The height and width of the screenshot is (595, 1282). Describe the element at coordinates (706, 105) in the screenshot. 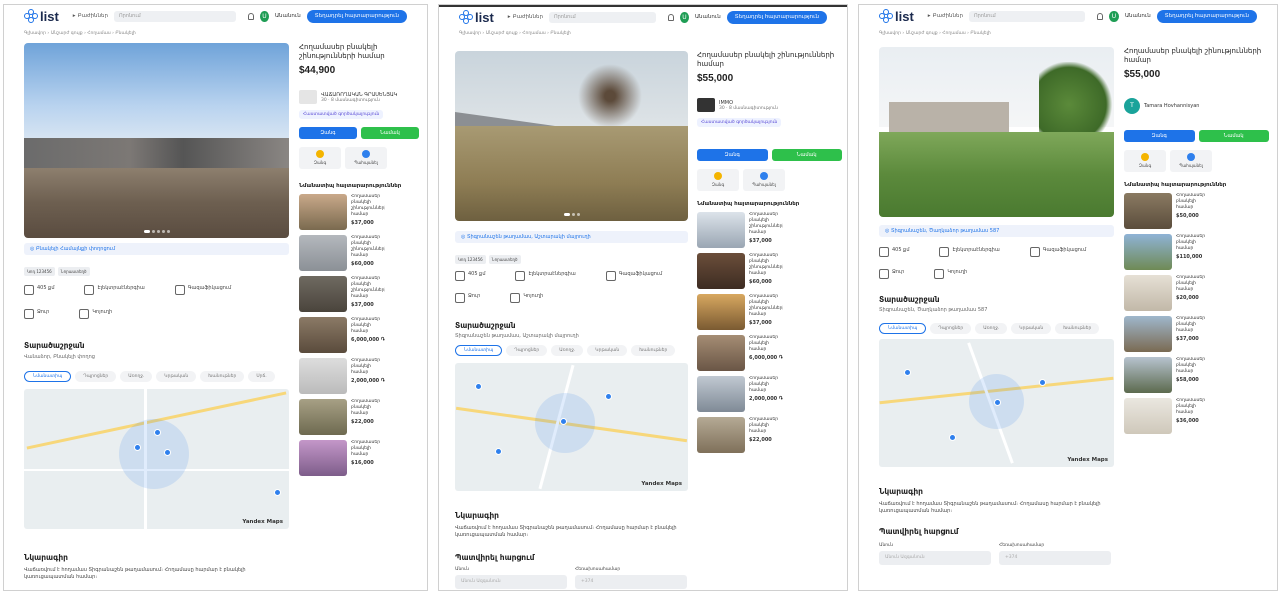

I see `seller-logo` at that location.